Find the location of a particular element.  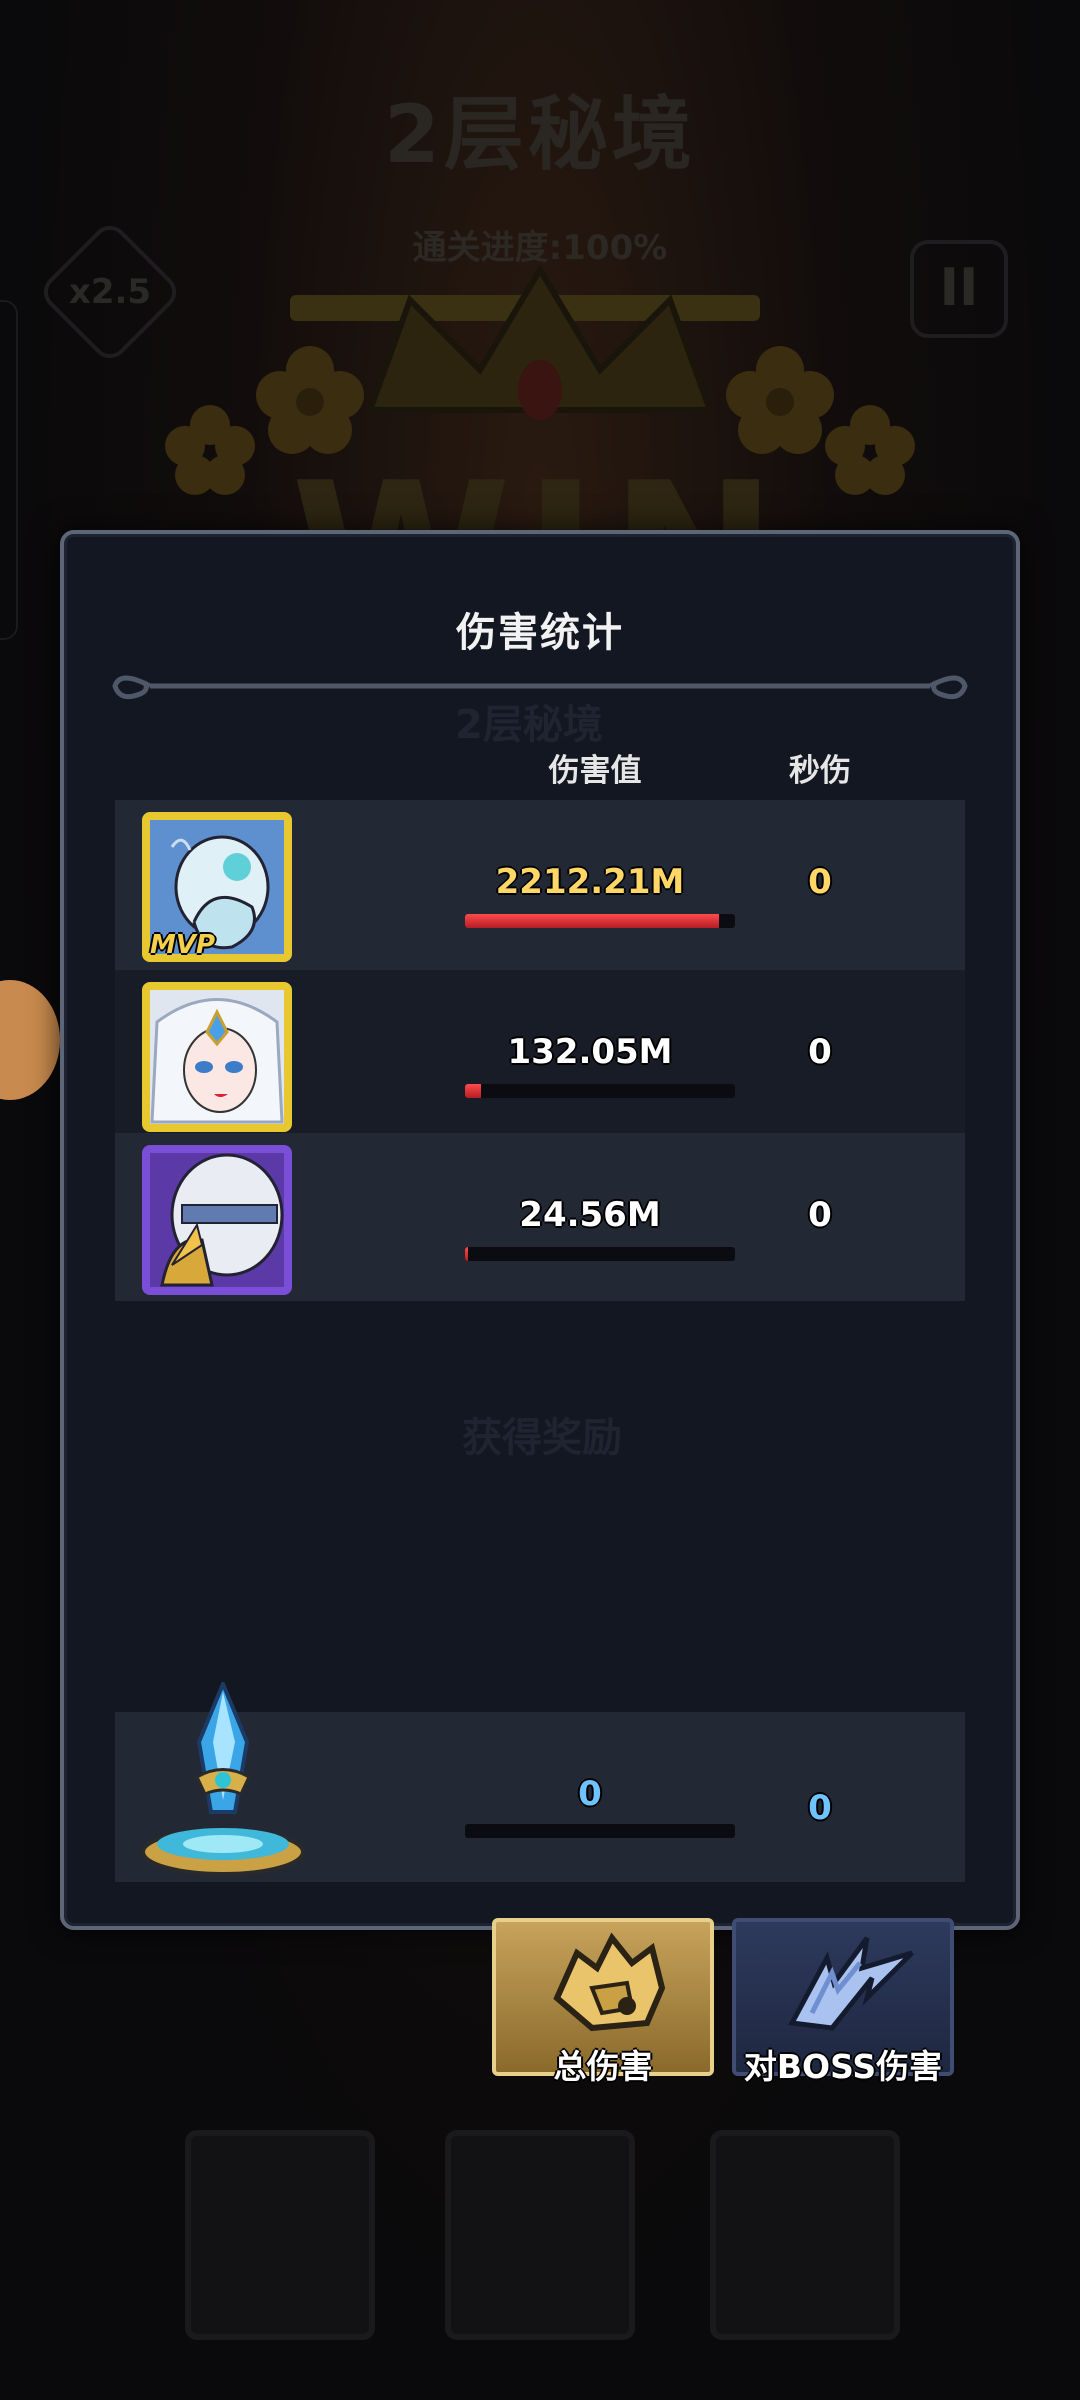

crown-icon is located at coordinates (540, 342).